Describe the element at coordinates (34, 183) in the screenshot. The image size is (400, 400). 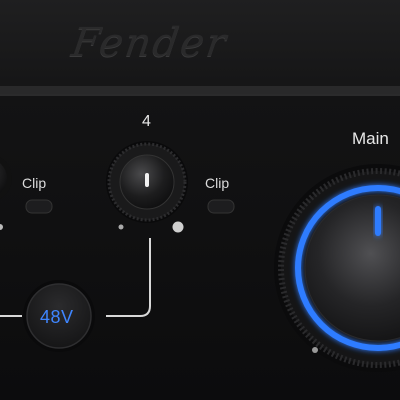
I see `clip-label-left: Clip` at that location.